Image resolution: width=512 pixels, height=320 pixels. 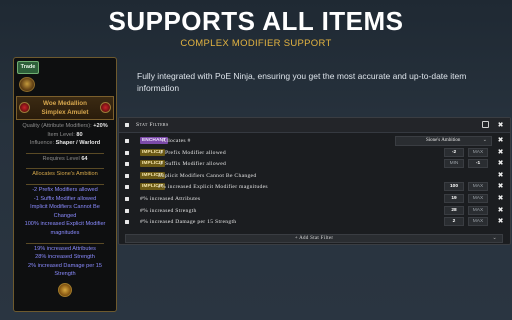 I want to click on min-input: 28, so click(x=454, y=210).